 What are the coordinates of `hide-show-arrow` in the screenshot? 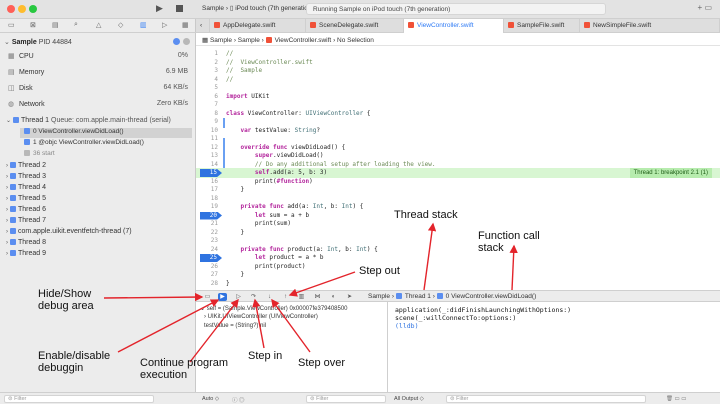 It's located at (153, 297).